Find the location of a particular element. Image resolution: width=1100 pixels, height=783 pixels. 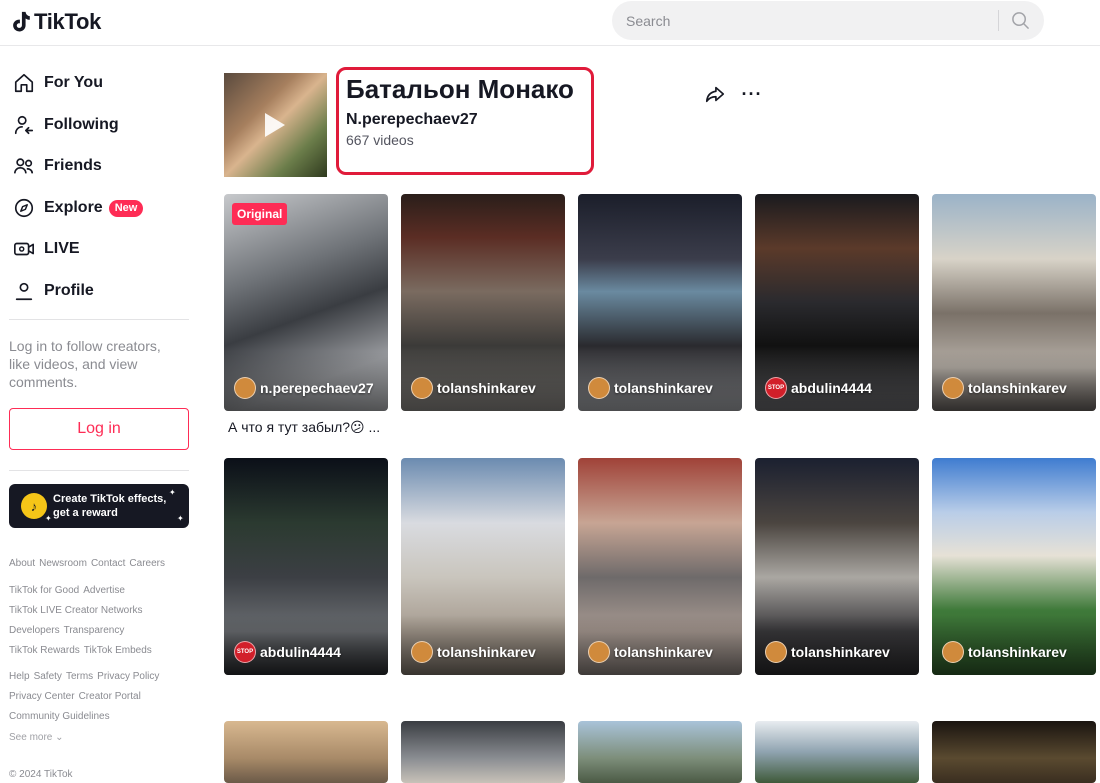

nav-label: Explore is located at coordinates (73, 207).